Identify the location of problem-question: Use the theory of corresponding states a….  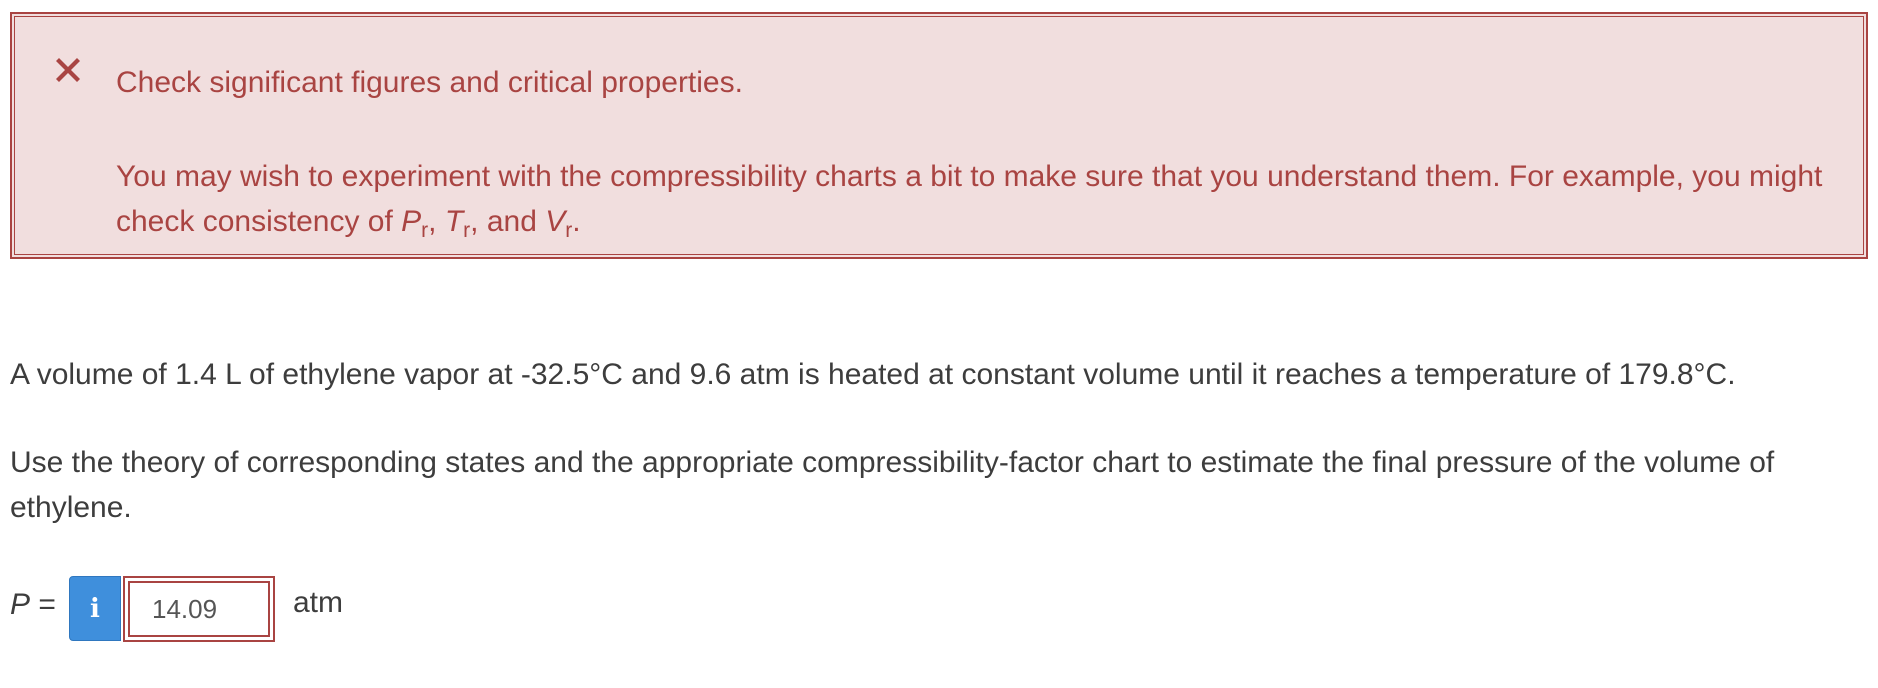
(892, 485).